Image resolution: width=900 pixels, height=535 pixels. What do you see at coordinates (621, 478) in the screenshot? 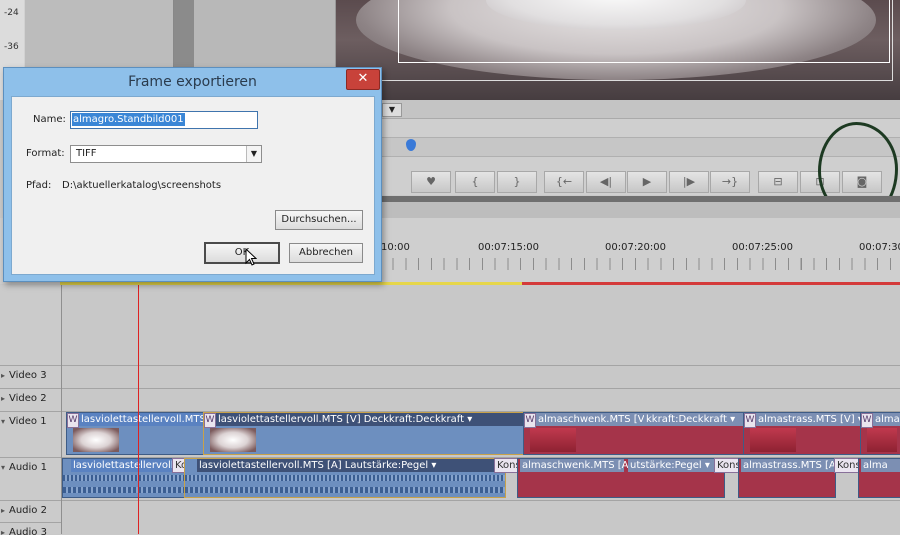
I see `audio-clip: almaschwenk.MTS [A] utstärke:Pegel ▾` at bounding box center [621, 478].